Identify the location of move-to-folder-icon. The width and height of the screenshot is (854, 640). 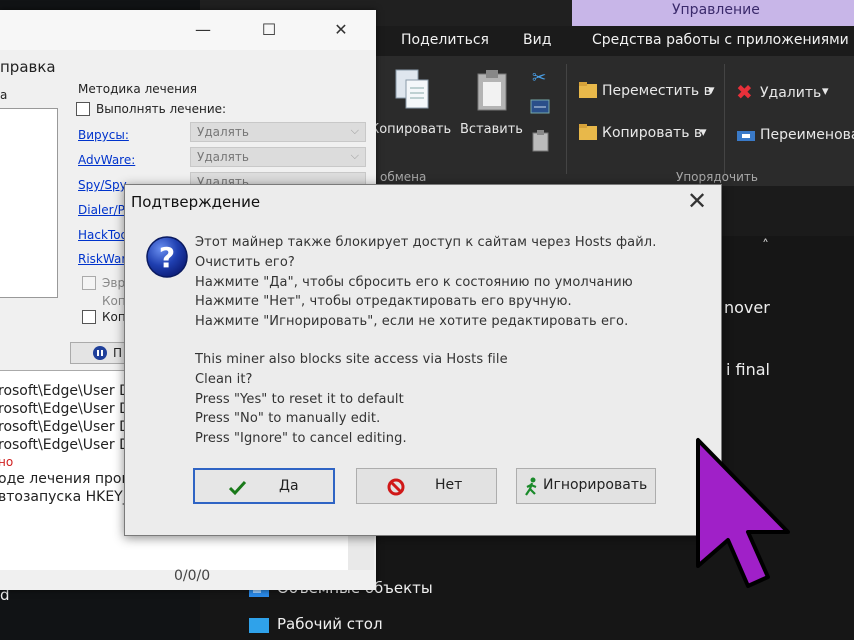
(588, 92).